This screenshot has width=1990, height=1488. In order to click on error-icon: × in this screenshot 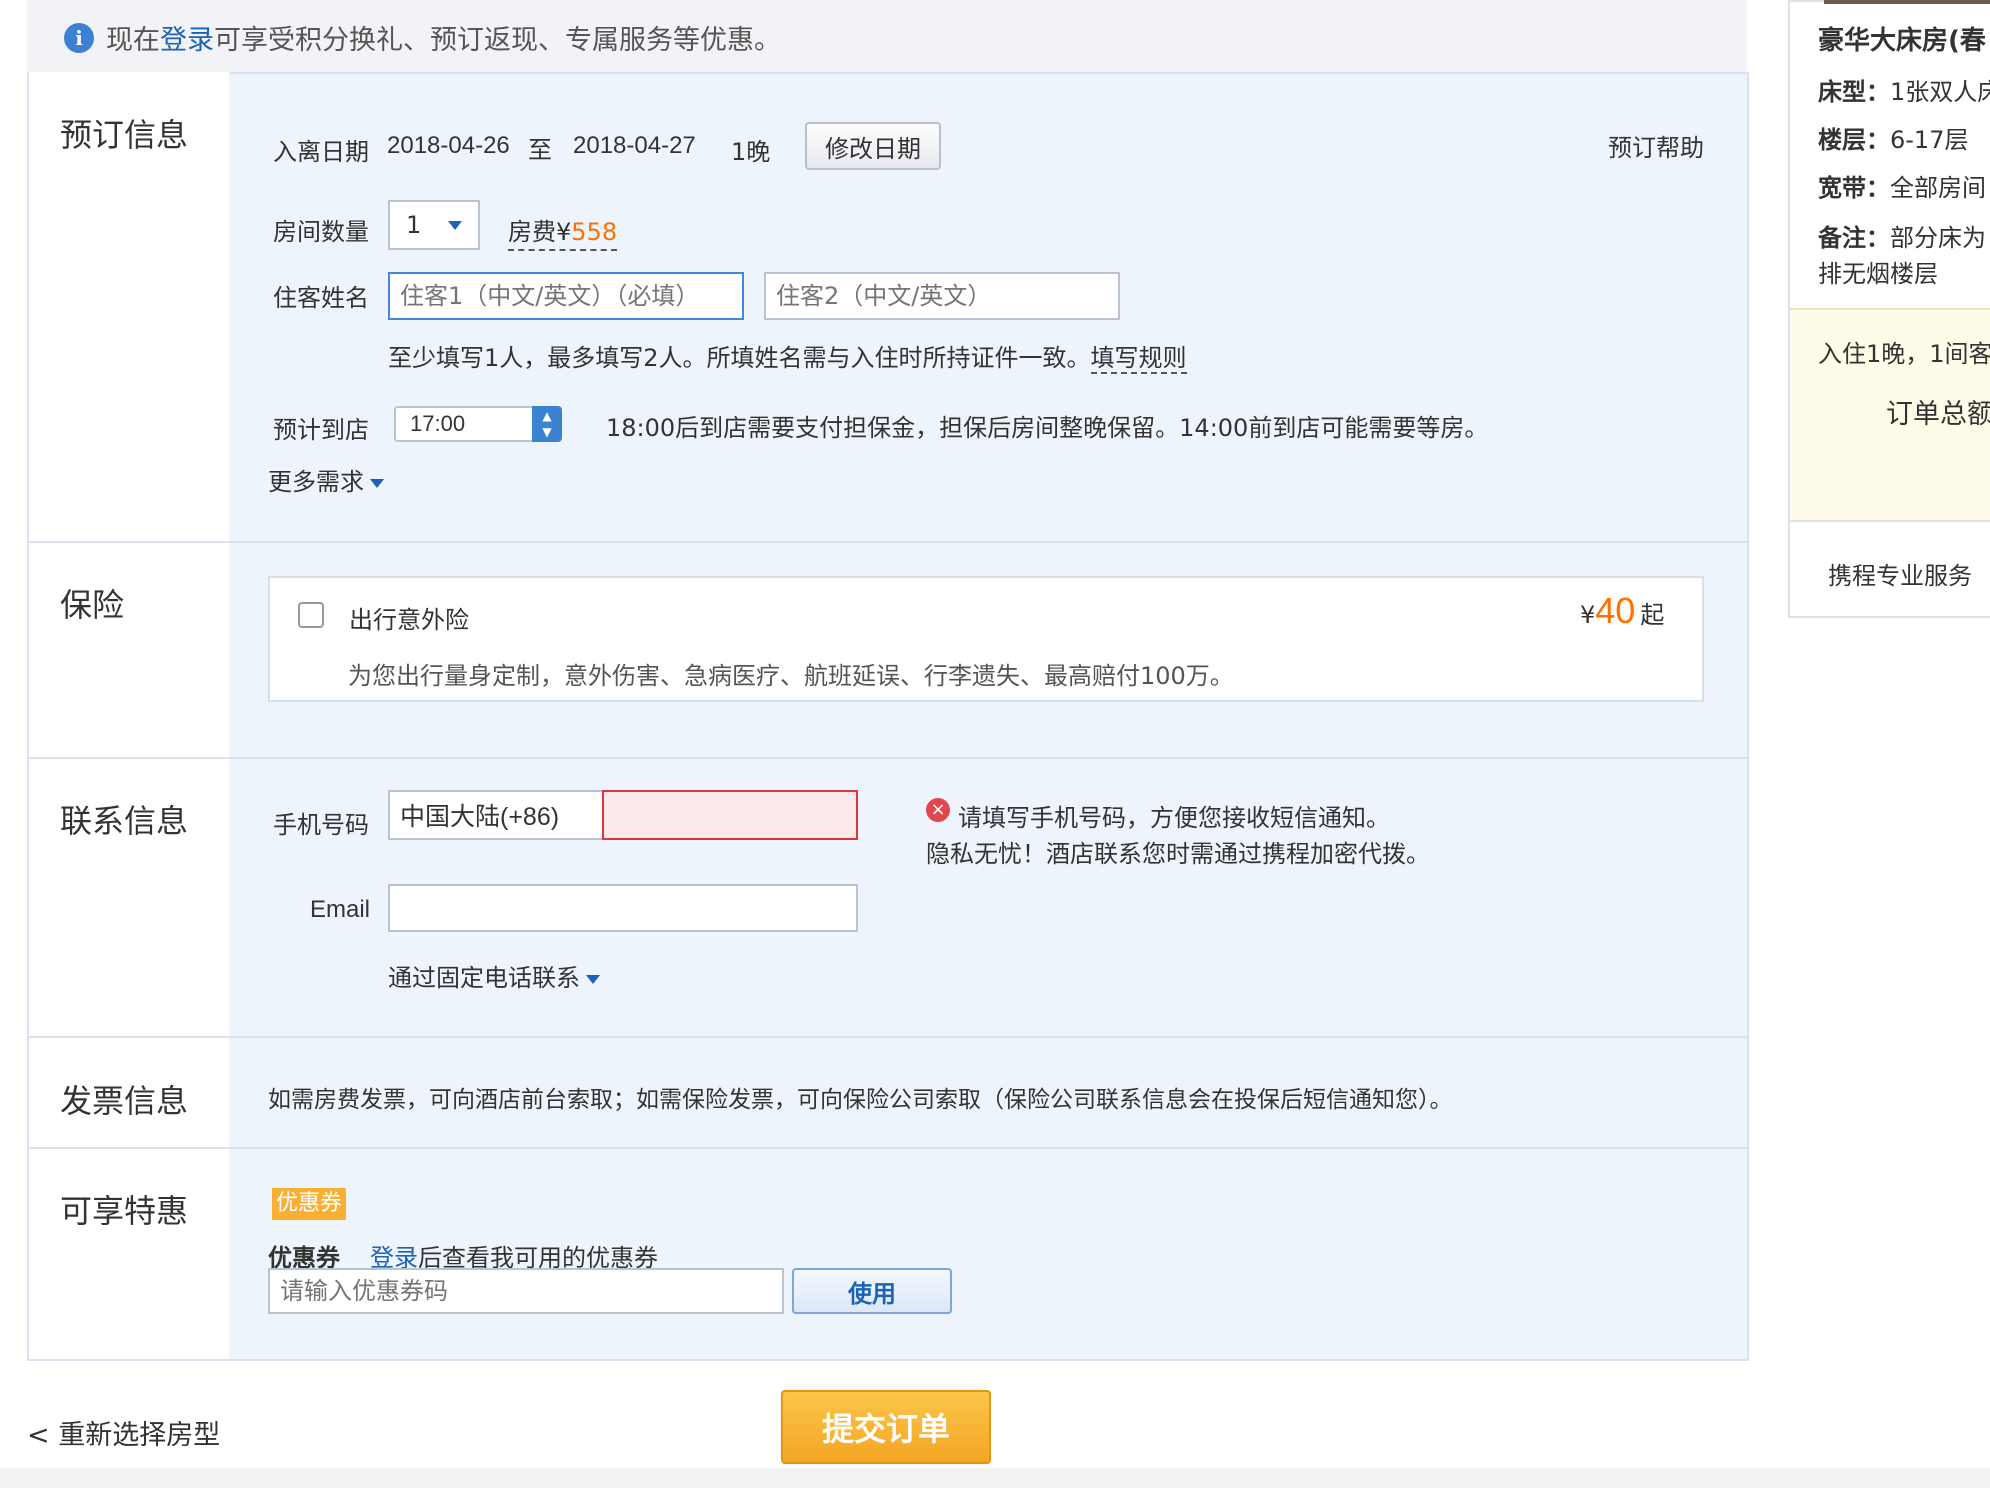, I will do `click(938, 810)`.